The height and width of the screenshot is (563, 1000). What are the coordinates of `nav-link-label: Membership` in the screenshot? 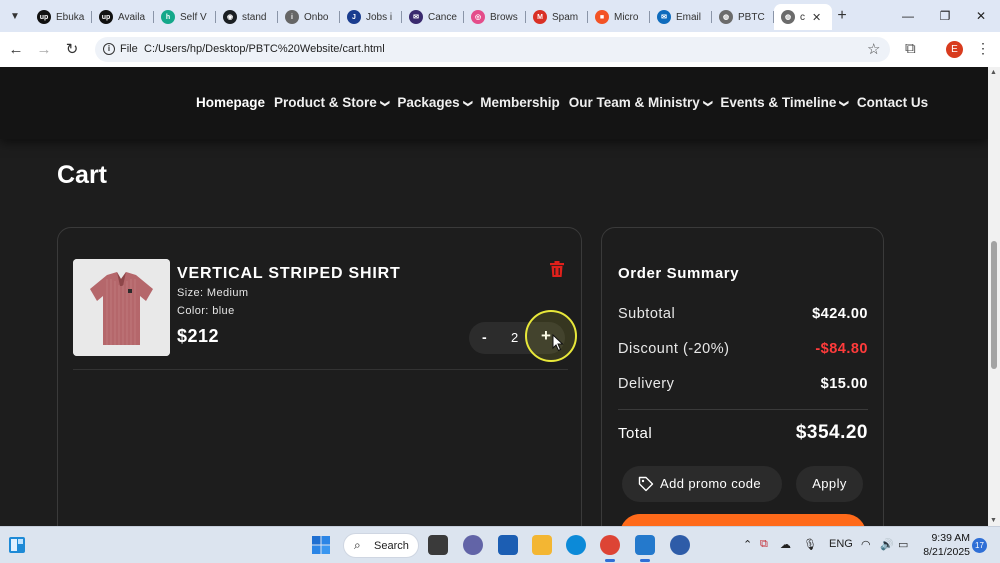 It's located at (520, 102).